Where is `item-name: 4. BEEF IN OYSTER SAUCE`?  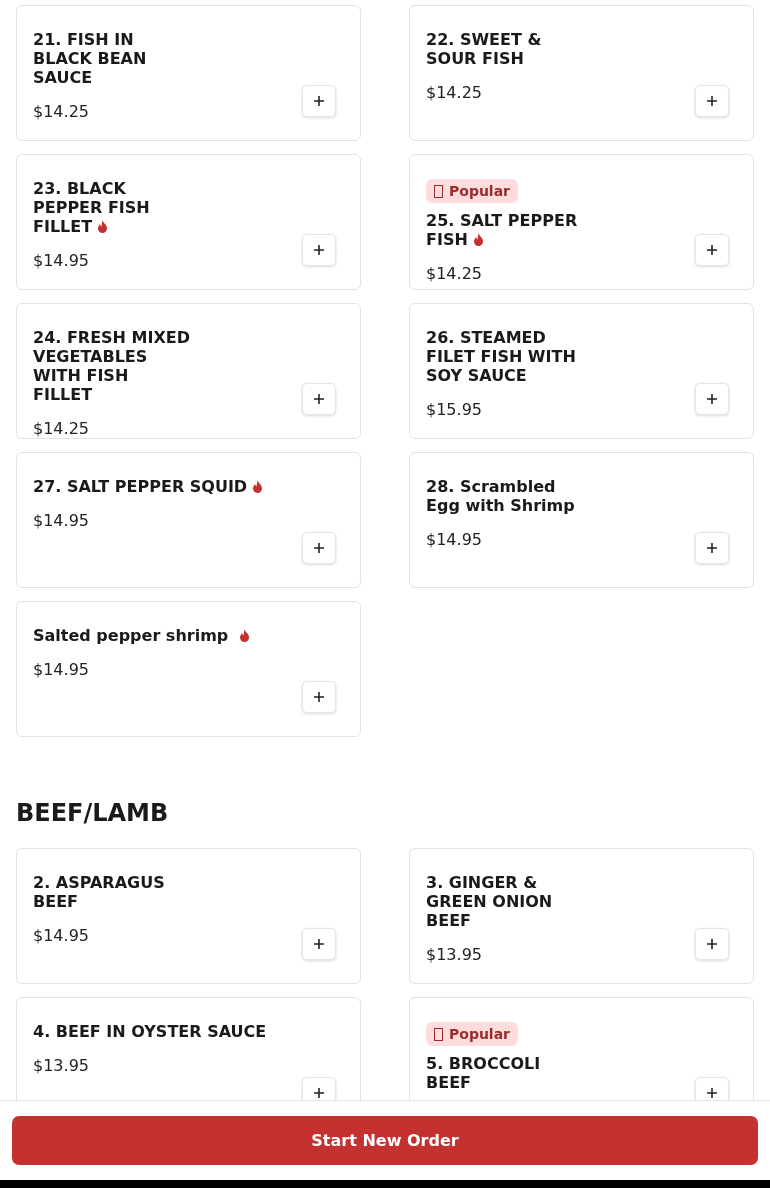
item-name: 4. BEEF IN OYSTER SAUCE is located at coordinates (150, 1031).